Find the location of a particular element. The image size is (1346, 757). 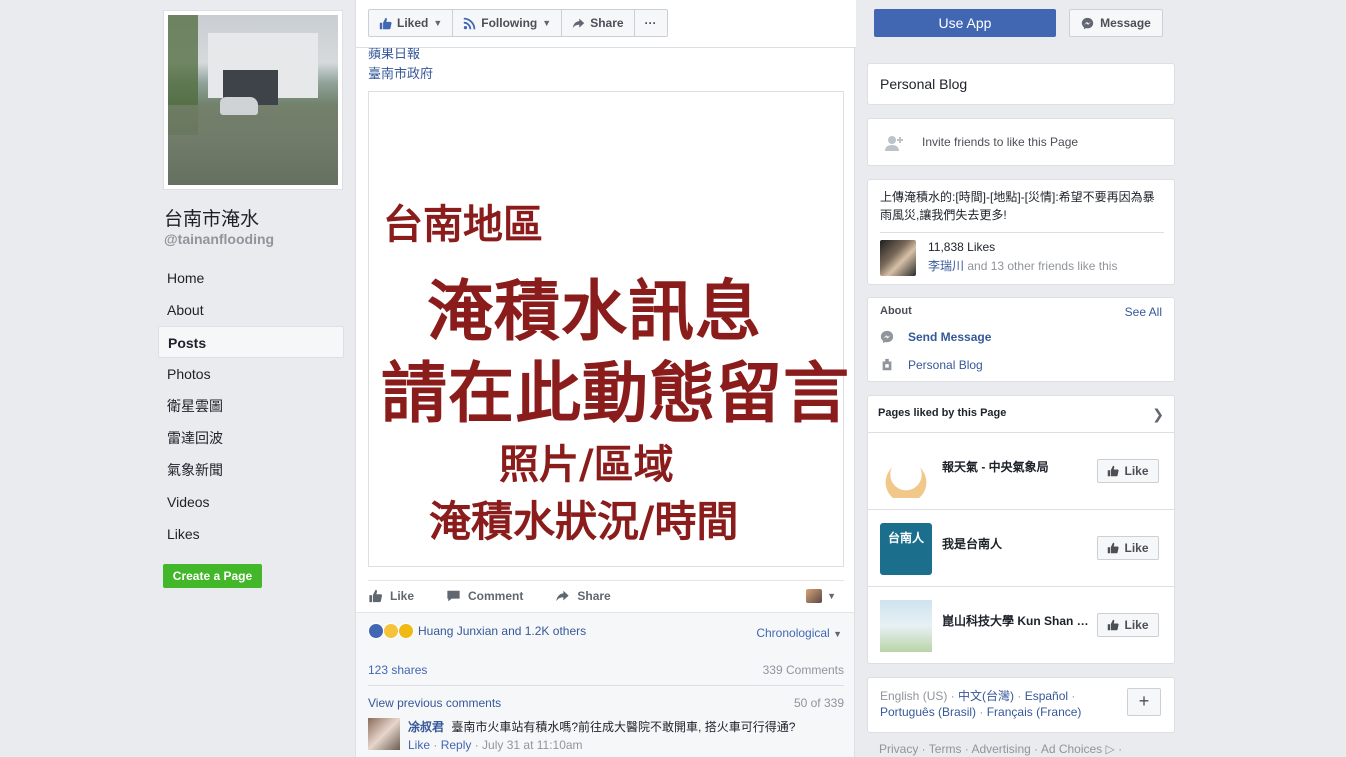

liked-button: Liked ▼ is located at coordinates (411, 23).